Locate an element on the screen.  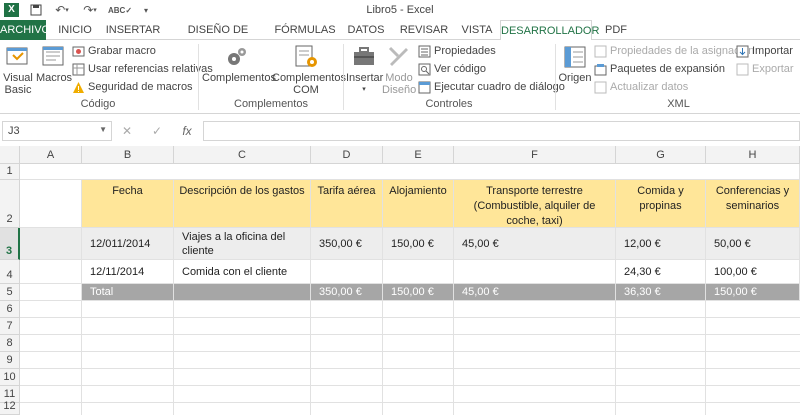
col-header-b: B is located at coordinates (128, 155).